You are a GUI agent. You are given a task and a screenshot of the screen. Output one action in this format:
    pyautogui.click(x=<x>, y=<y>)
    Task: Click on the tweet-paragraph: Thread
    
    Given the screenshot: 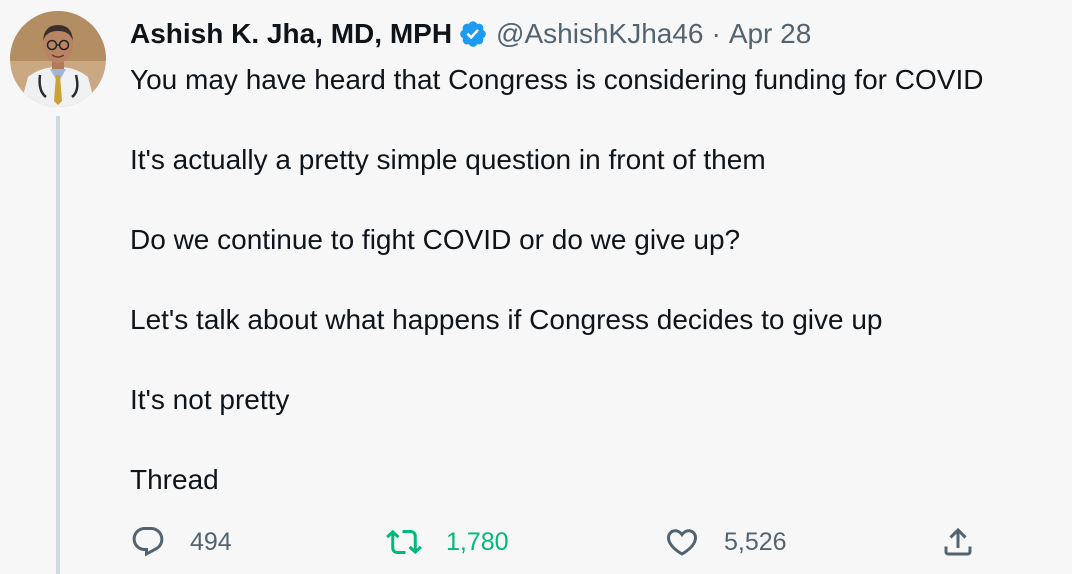 What is the action you would take?
    pyautogui.click(x=174, y=479)
    